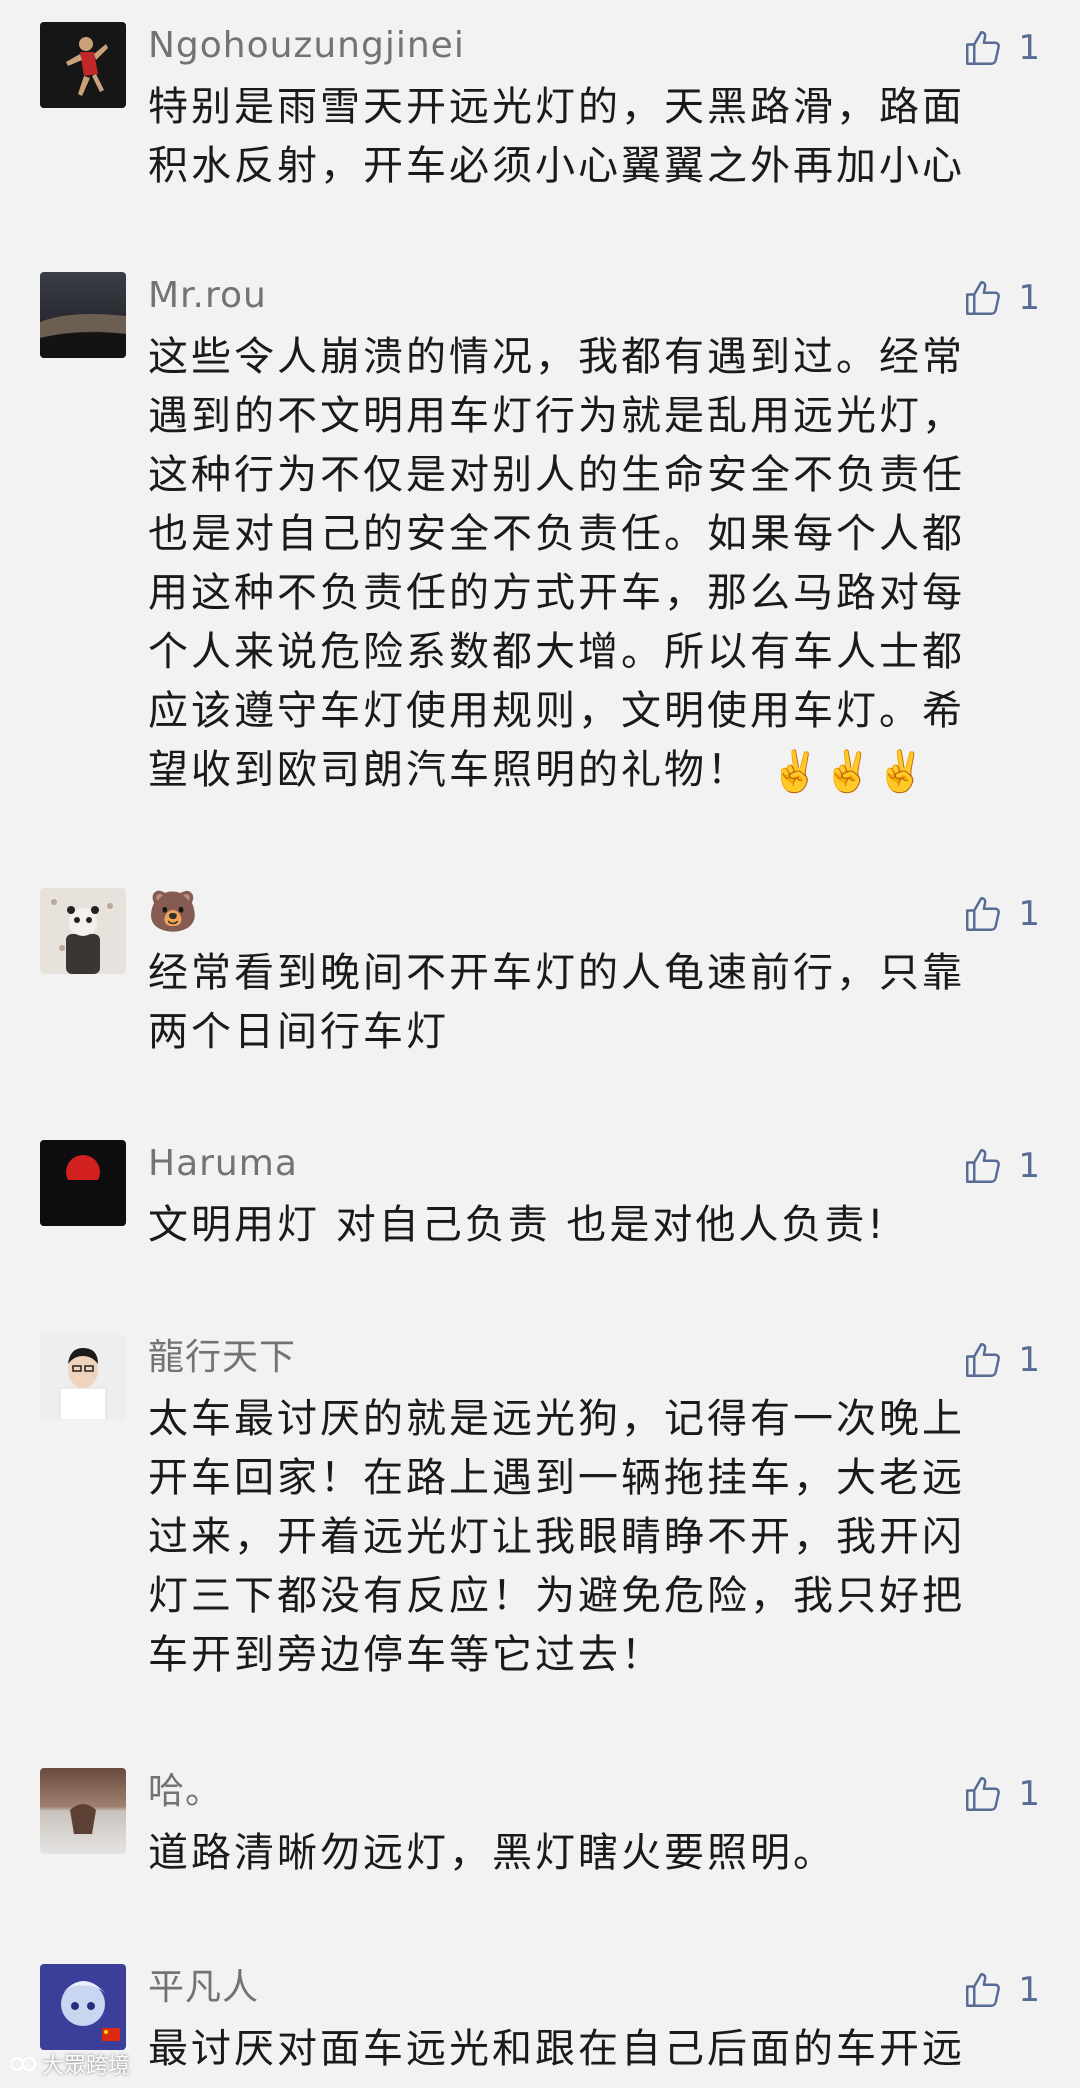  What do you see at coordinates (556, 416) in the screenshot?
I see `comment-line: 遇到的不文明用车灯行为就是乱用远光灯，` at bounding box center [556, 416].